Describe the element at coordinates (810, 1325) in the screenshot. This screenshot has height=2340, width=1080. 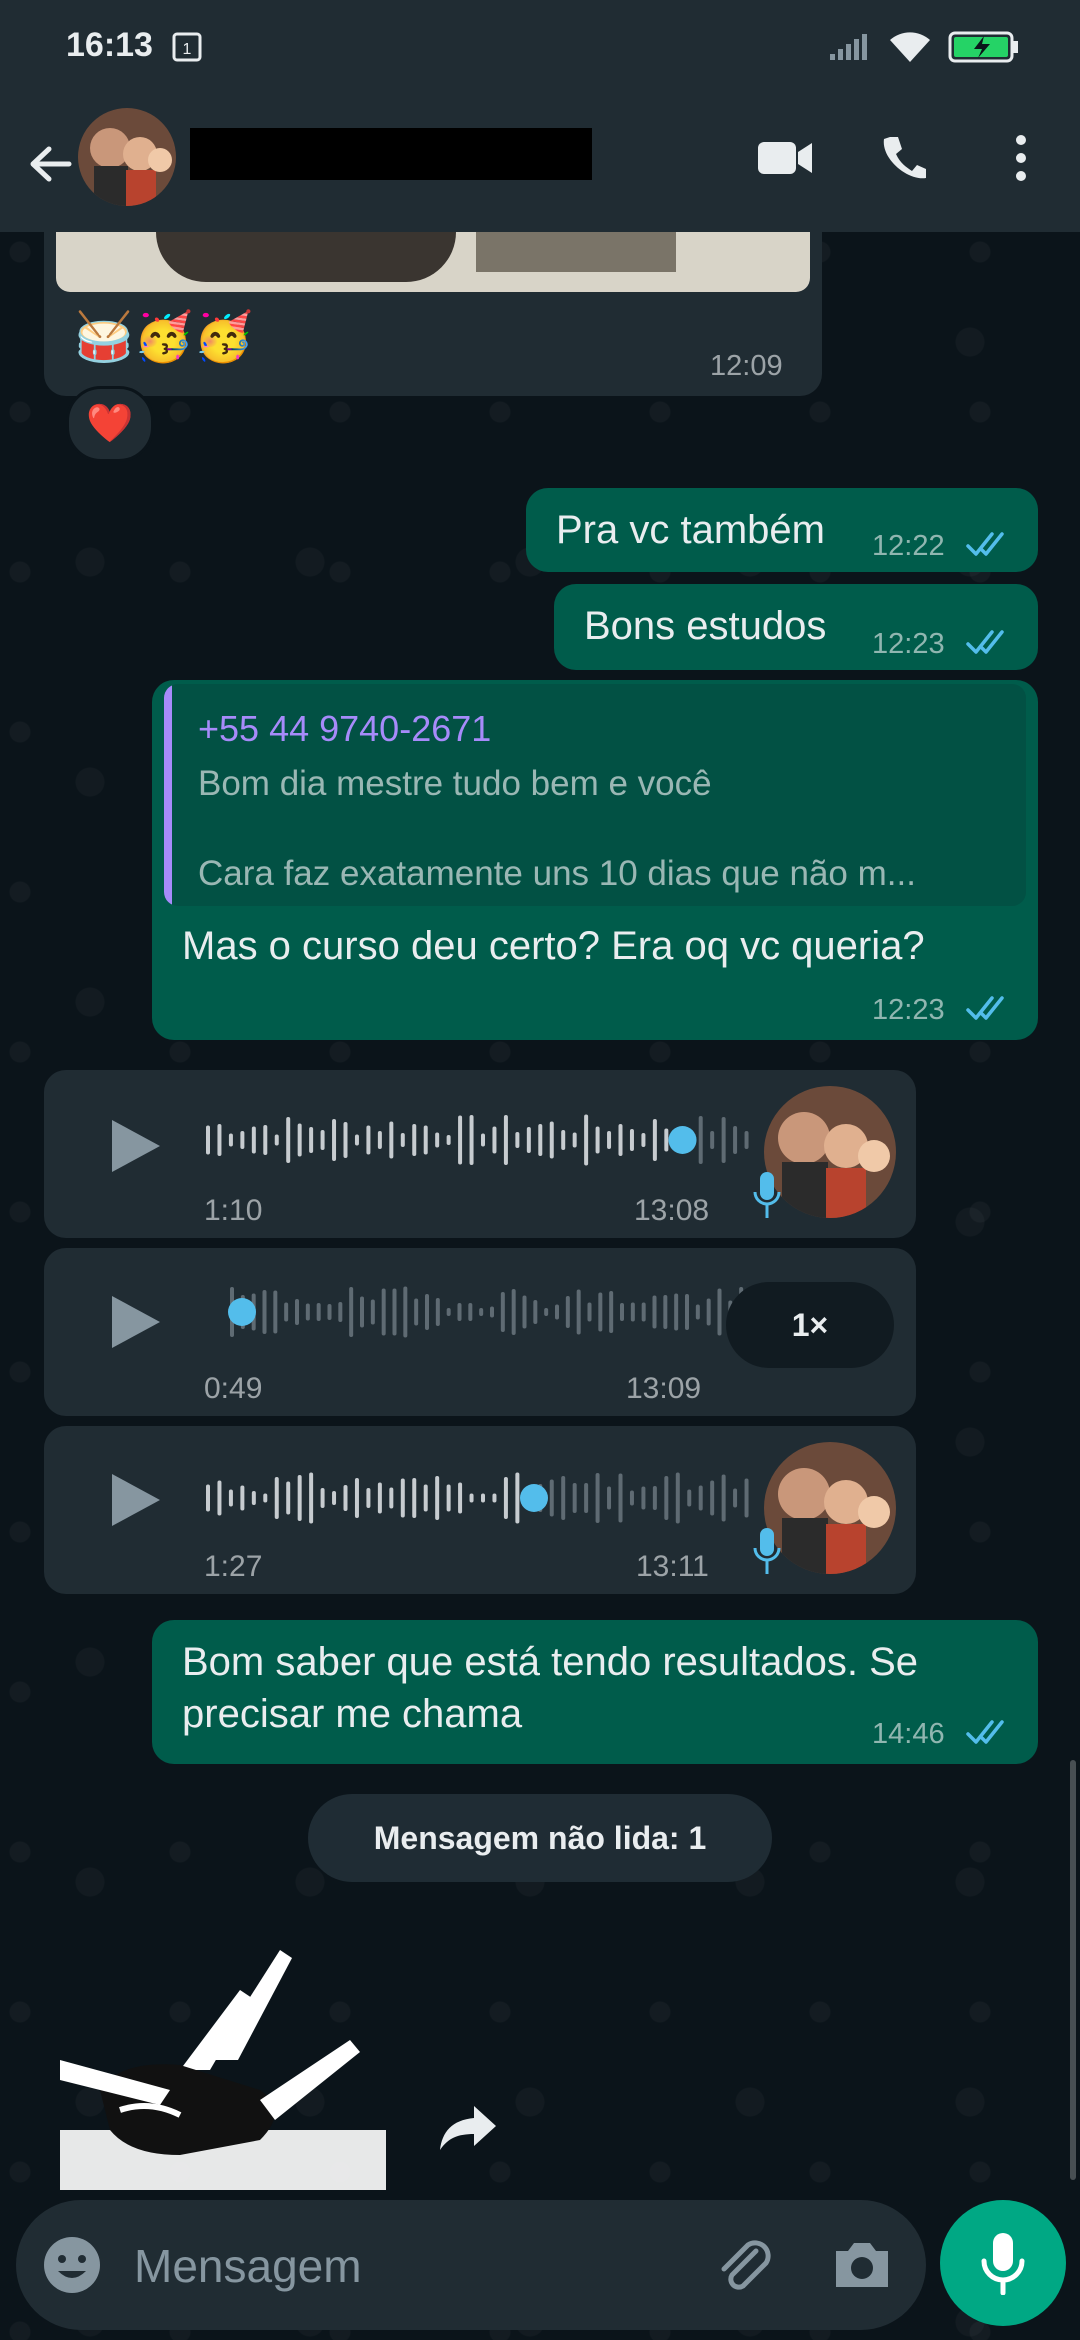
I see `playback-speed-button: 1×` at that location.